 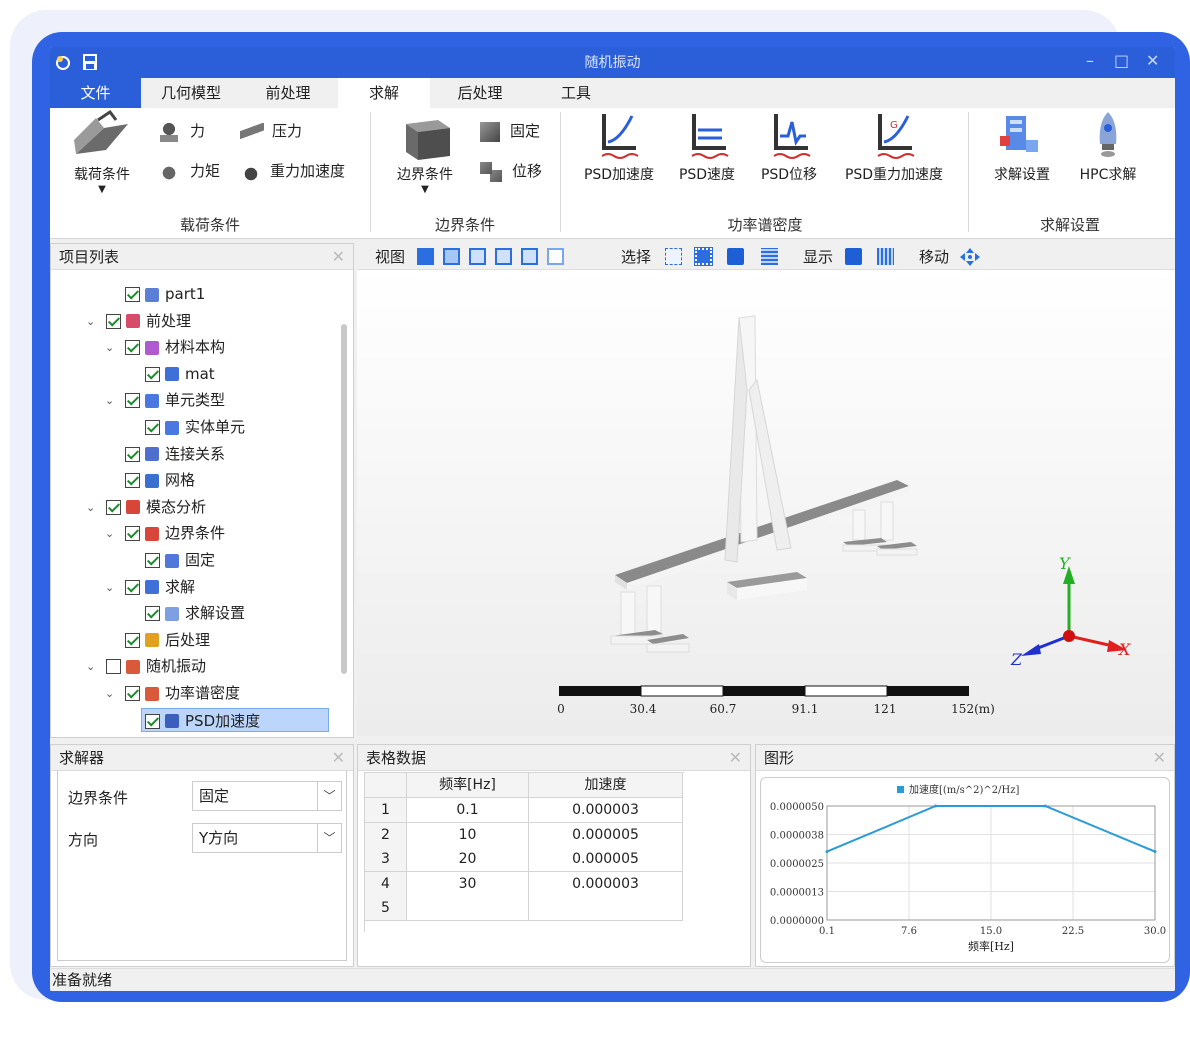 What do you see at coordinates (529, 256) in the screenshot?
I see `view-top-icon` at bounding box center [529, 256].